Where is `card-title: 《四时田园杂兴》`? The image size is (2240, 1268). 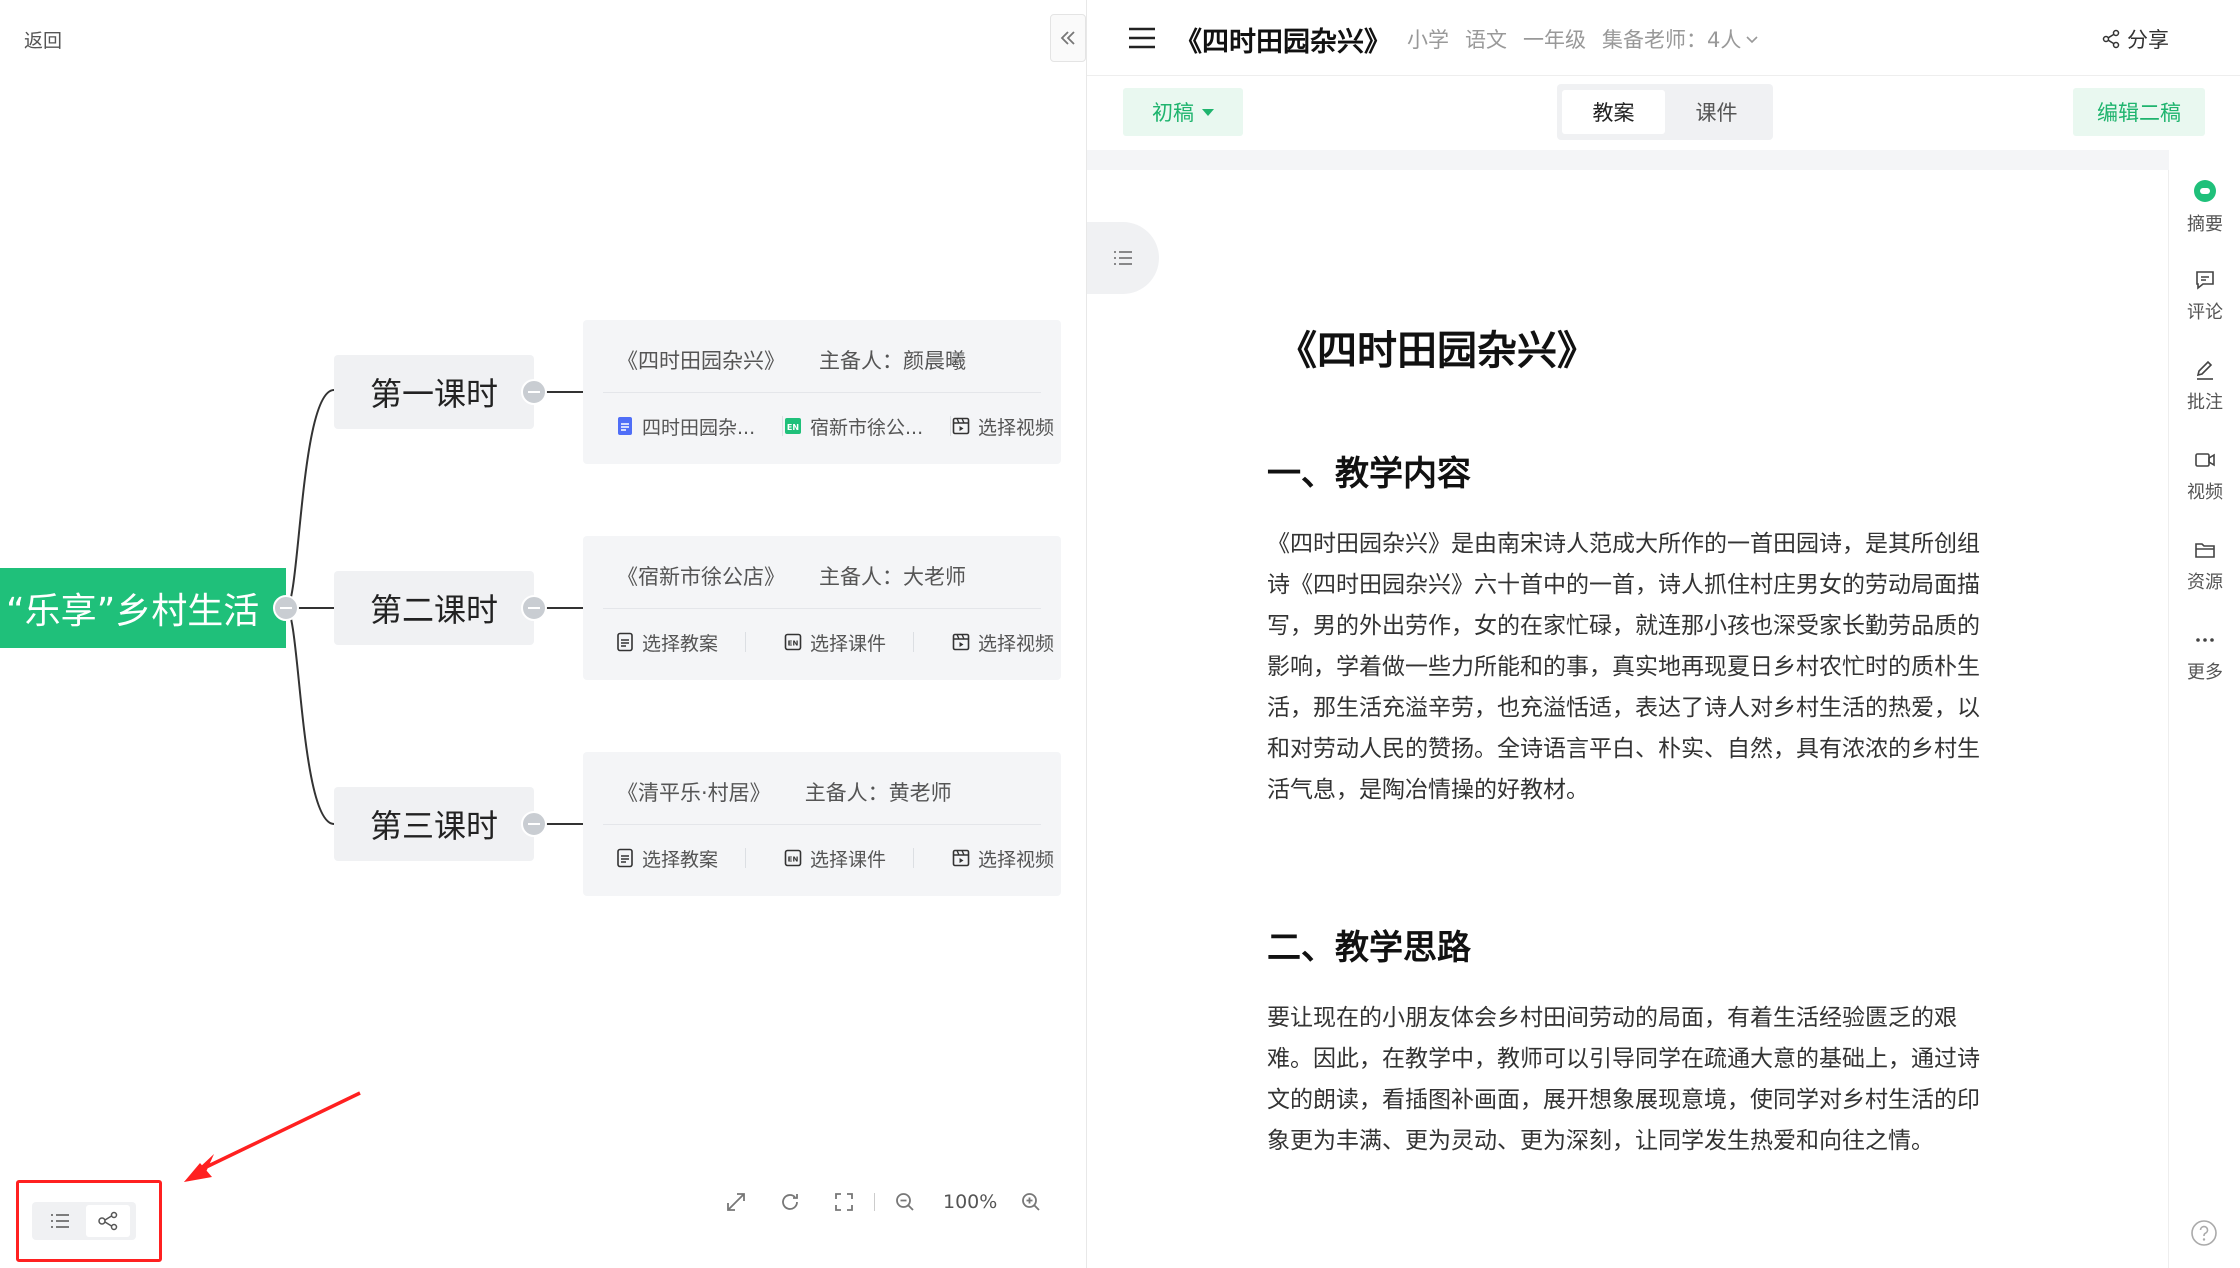
card-title: 《四时田园杂兴》 is located at coordinates (701, 360).